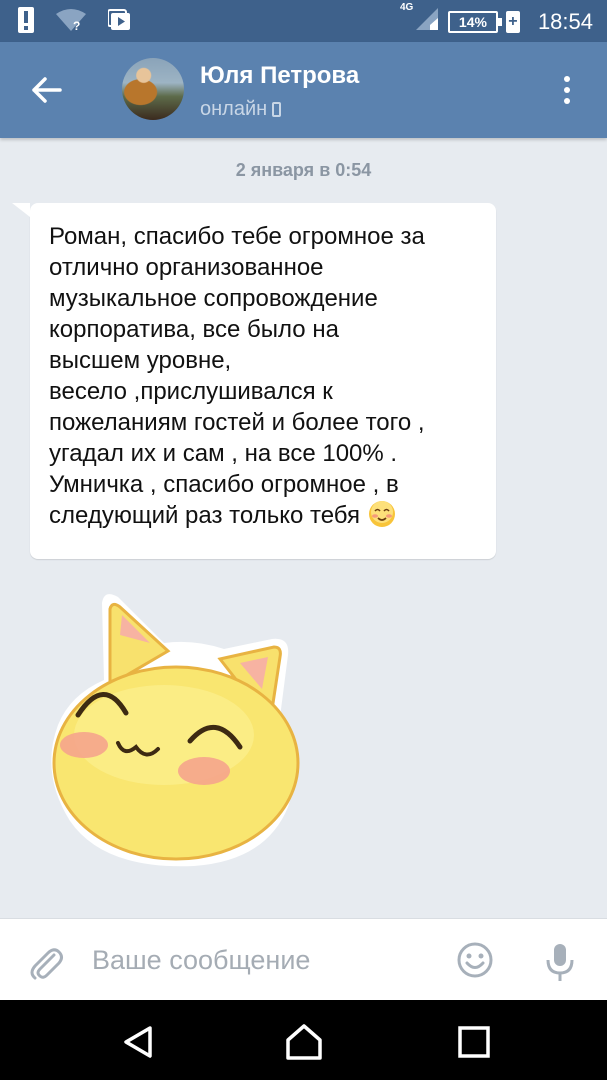 The height and width of the screenshot is (1080, 607). Describe the element at coordinates (46, 964) in the screenshot. I see `paperclip-icon` at that location.